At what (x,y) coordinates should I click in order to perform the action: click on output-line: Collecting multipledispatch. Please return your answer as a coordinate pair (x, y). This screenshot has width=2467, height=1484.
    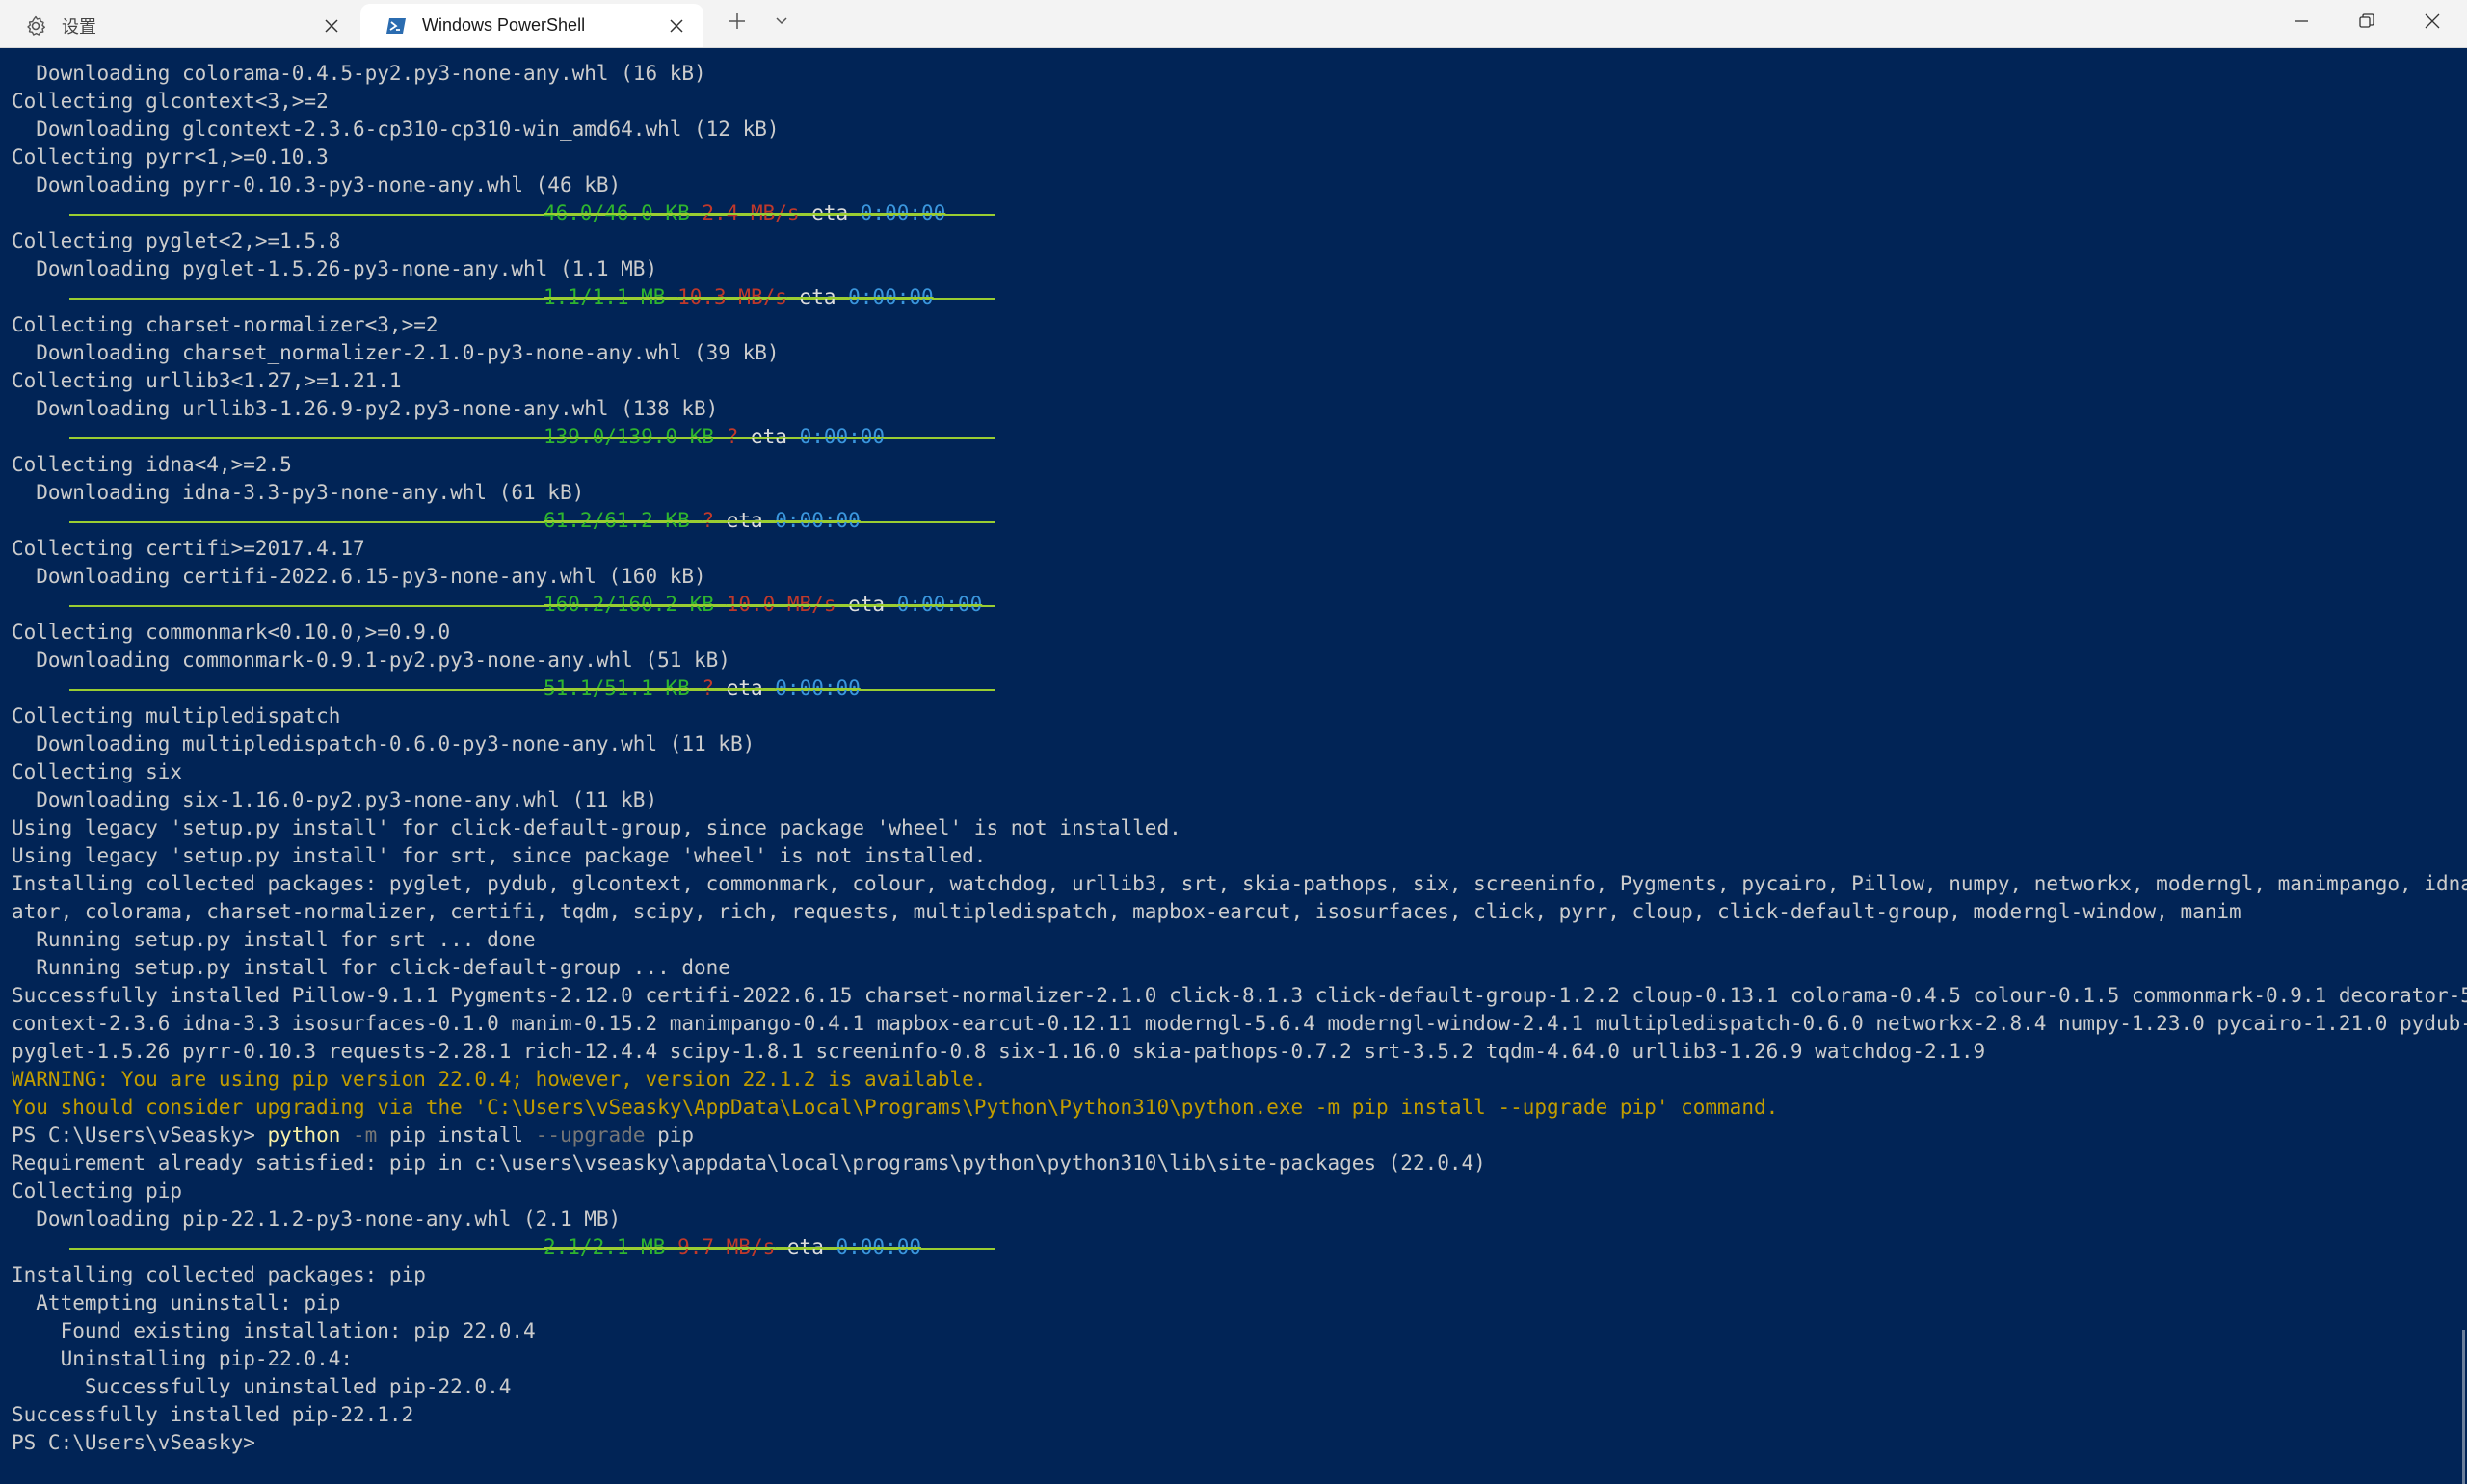
    Looking at the image, I should click on (176, 716).